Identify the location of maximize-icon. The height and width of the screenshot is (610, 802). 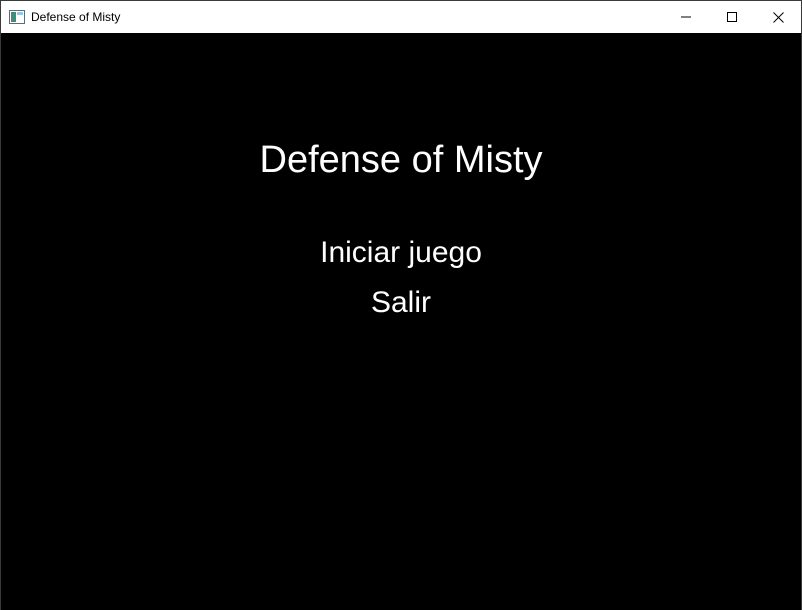
(732, 17).